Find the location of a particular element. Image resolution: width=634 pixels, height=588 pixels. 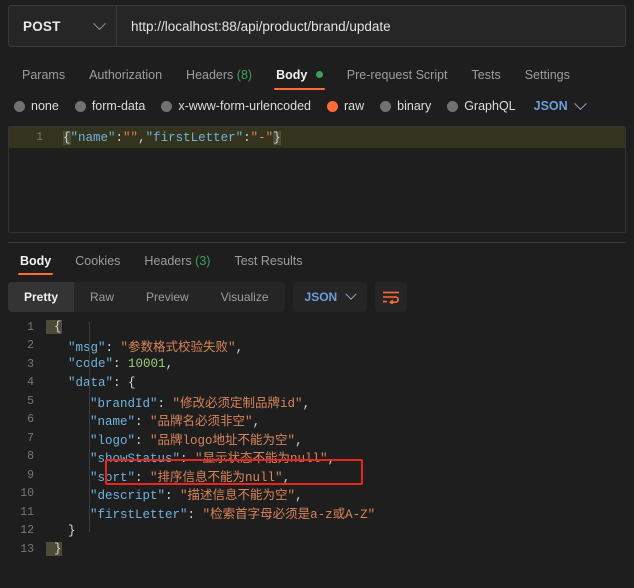

request-code-line: 1 {"name":"","firstLetter":"-"} is located at coordinates (317, 137).